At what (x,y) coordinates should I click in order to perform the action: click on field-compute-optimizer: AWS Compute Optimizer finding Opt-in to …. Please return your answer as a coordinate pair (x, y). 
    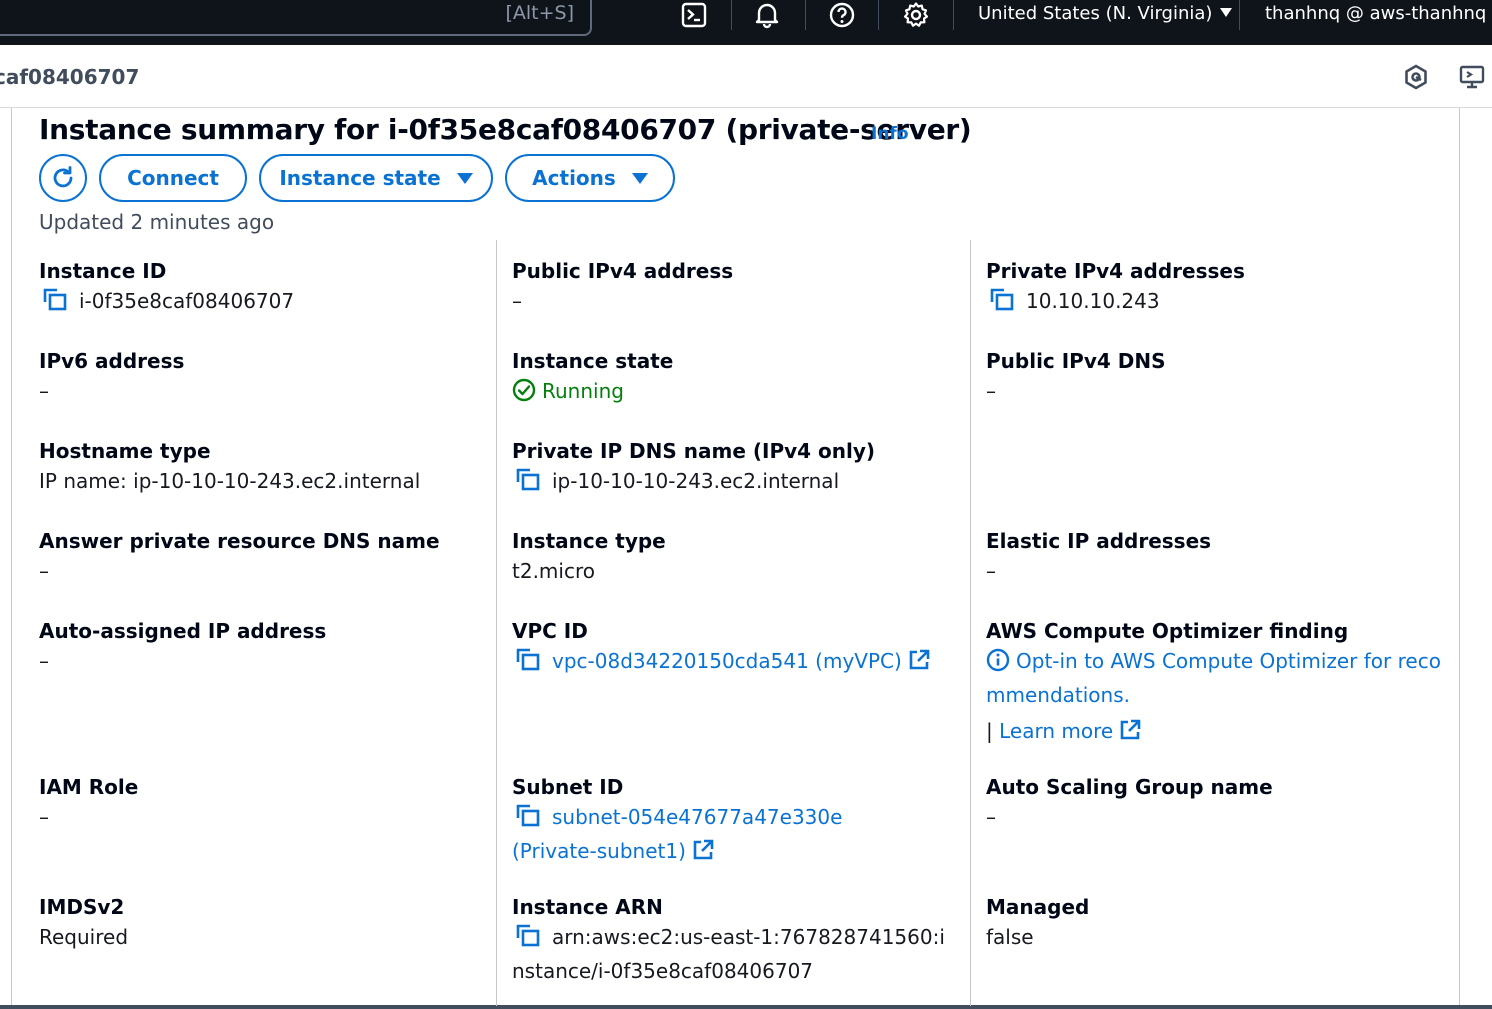
    Looking at the image, I should click on (1216, 682).